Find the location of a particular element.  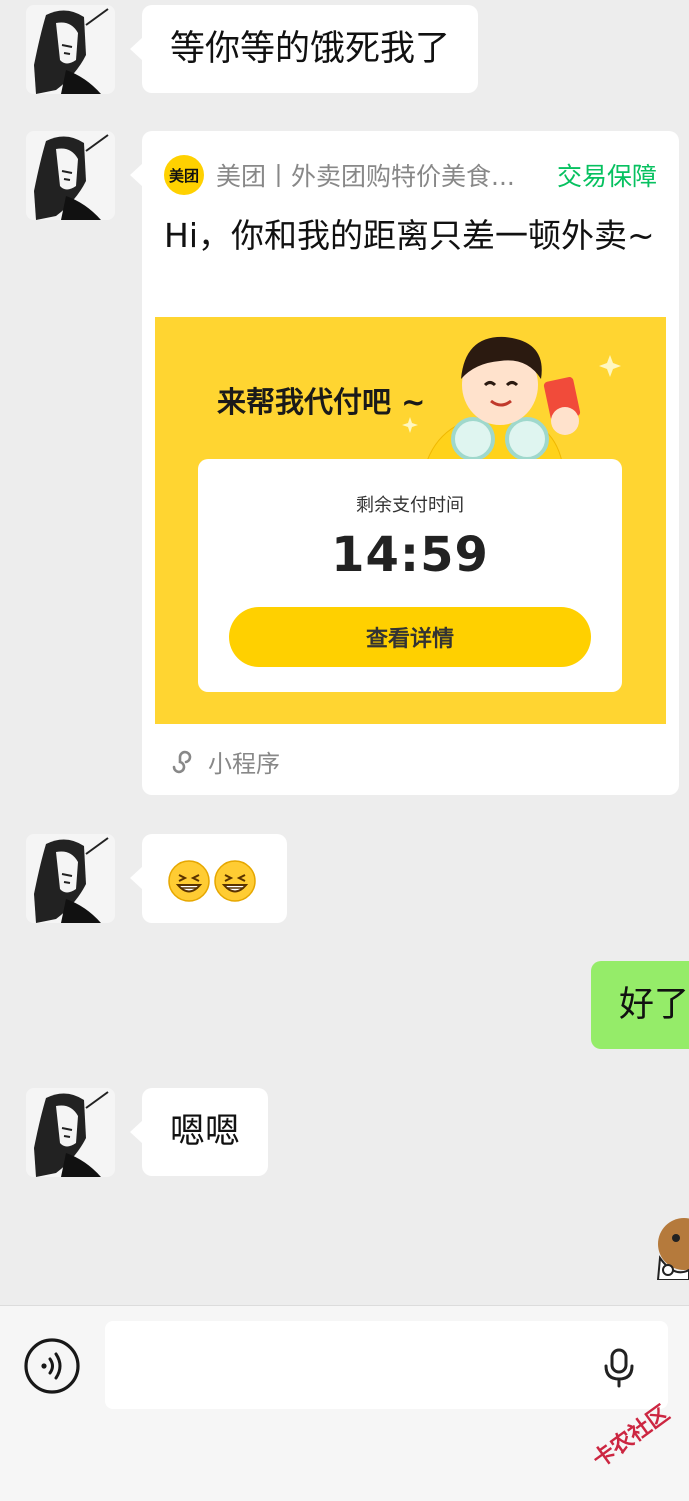

message-text: 等你等的饿死我了 is located at coordinates (310, 49).